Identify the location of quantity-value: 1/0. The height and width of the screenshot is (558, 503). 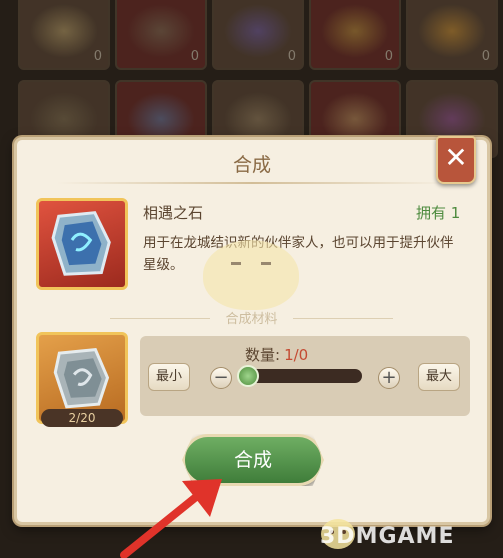
(296, 355).